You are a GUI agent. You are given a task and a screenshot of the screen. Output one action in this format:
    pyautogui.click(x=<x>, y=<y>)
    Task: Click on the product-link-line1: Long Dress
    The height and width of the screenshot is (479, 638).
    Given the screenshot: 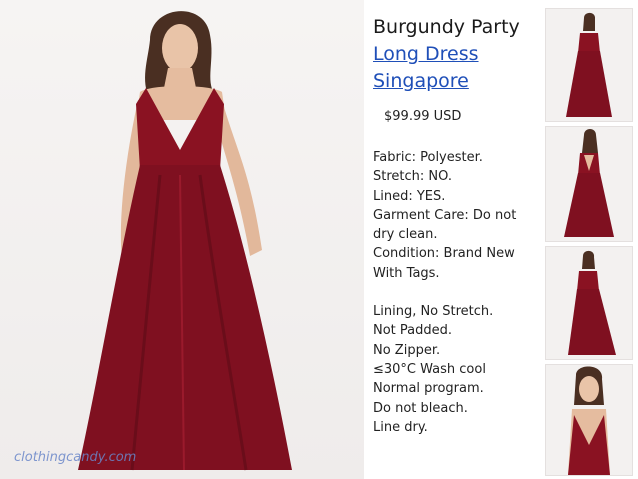 What is the action you would take?
    pyautogui.click(x=426, y=54)
    